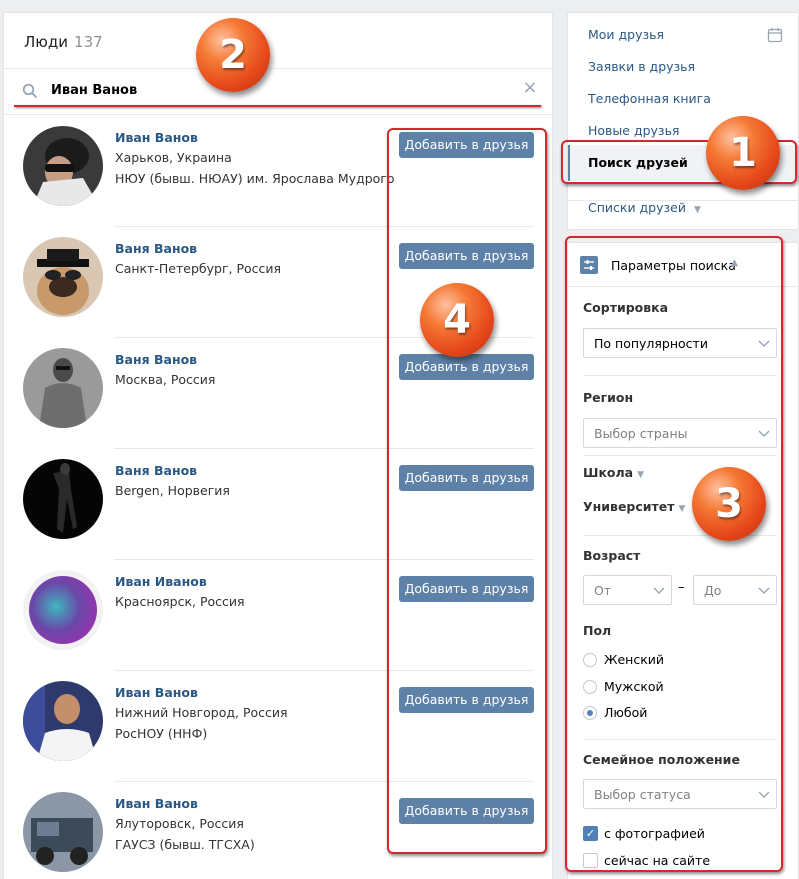 The height and width of the screenshot is (879, 799). I want to click on nav-item-phonebook: Телефонная книга, so click(649, 98).